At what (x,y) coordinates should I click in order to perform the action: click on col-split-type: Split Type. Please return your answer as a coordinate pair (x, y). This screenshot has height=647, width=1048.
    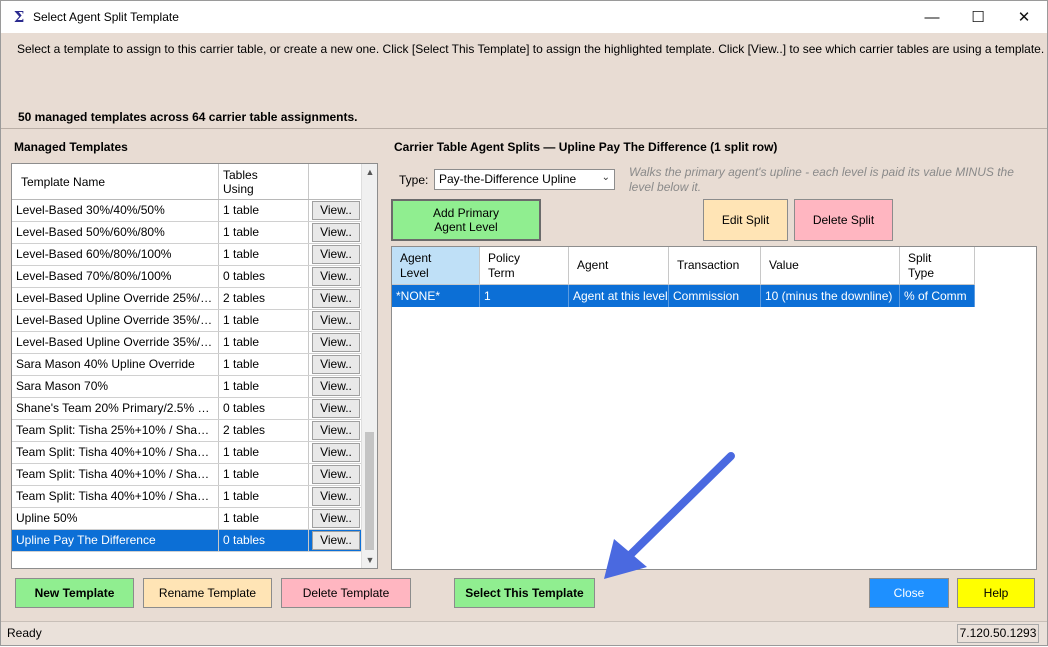
    Looking at the image, I should click on (937, 266).